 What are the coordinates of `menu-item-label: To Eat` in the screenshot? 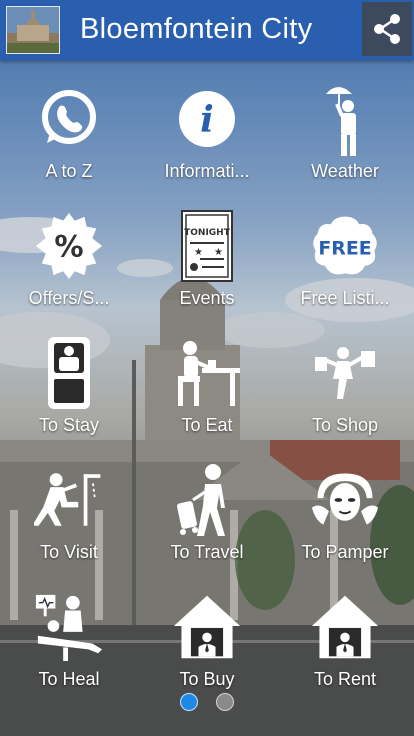 It's located at (207, 425).